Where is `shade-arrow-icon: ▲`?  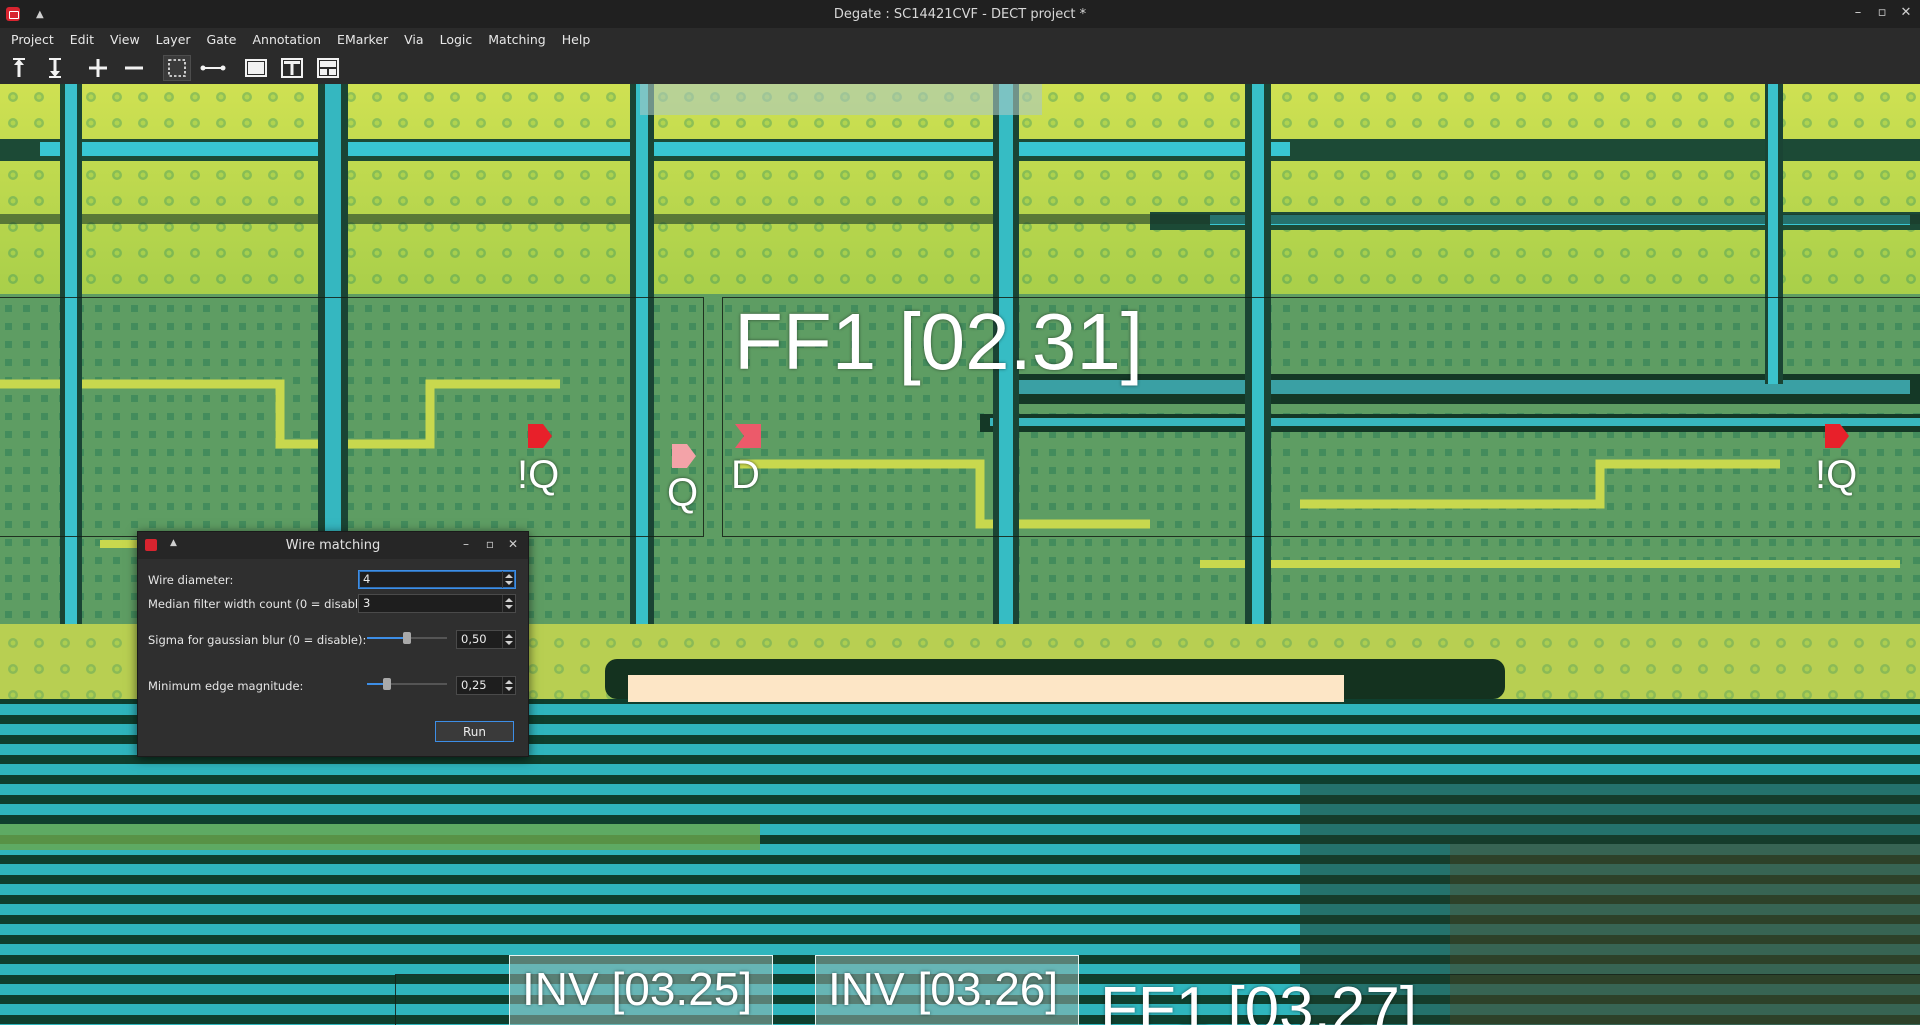
shade-arrow-icon: ▲ is located at coordinates (40, 14).